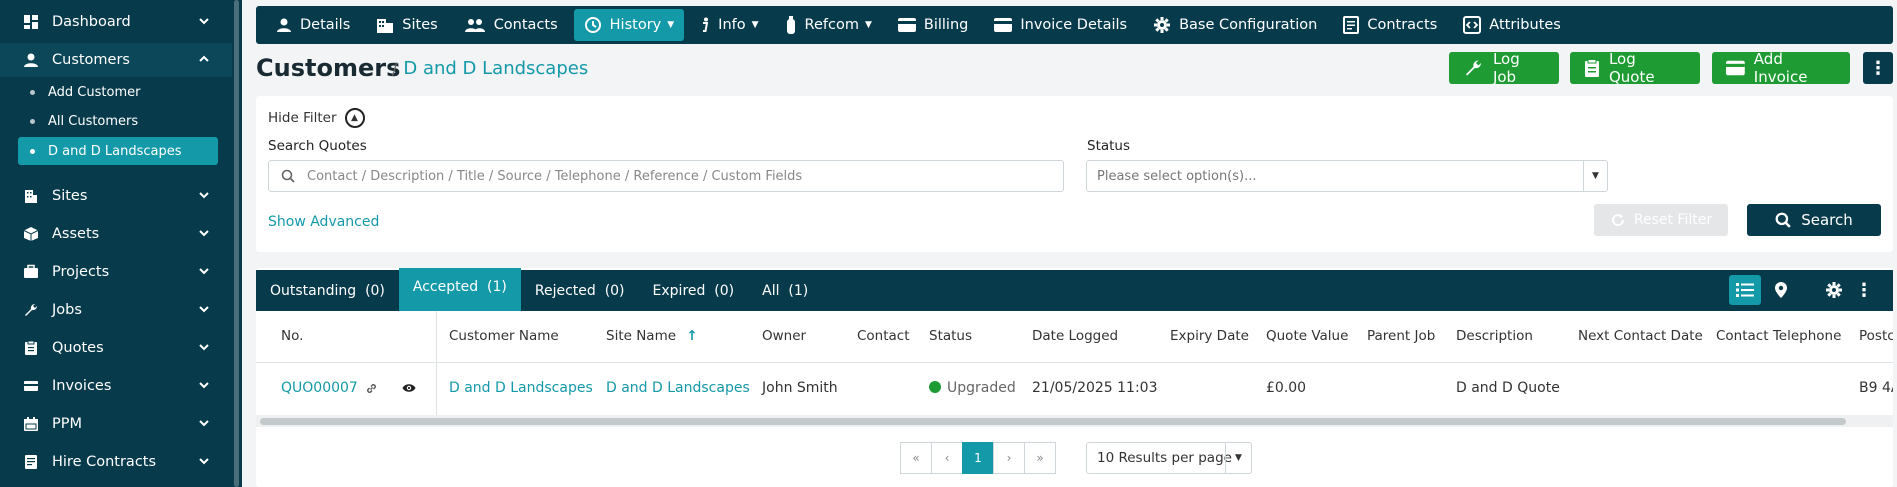 This screenshot has width=1897, height=487. I want to click on sidebar-subitem-d-and-d-landscapes: D and D Landscapes, so click(118, 151).